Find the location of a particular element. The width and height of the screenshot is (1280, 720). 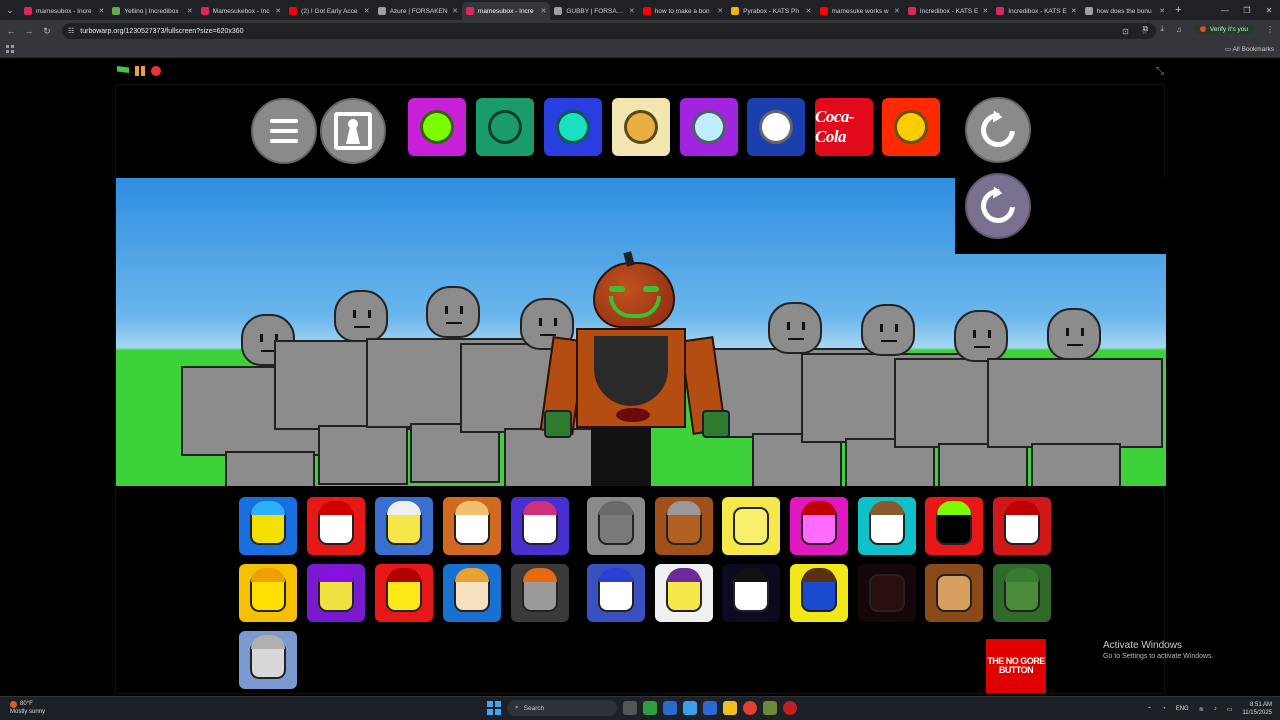

close-icon: ✕ is located at coordinates (1269, 10).